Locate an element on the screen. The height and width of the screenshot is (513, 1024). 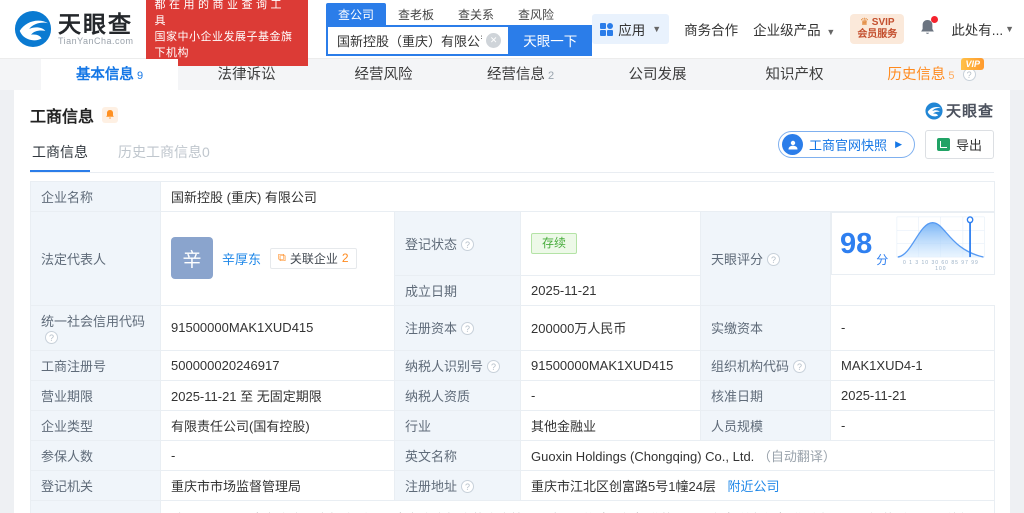
export-button: 导出 is located at coordinates (959, 144).